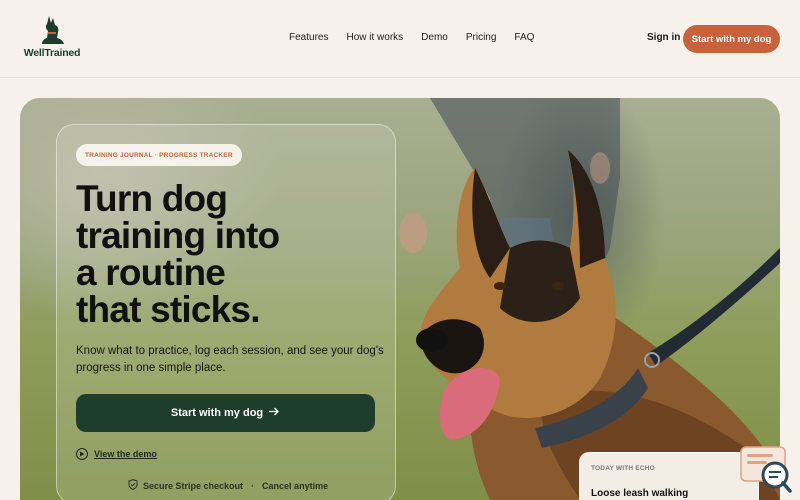 The width and height of the screenshot is (800, 500). Describe the element at coordinates (53, 30) in the screenshot. I see `dog-silhouette-icon` at that location.